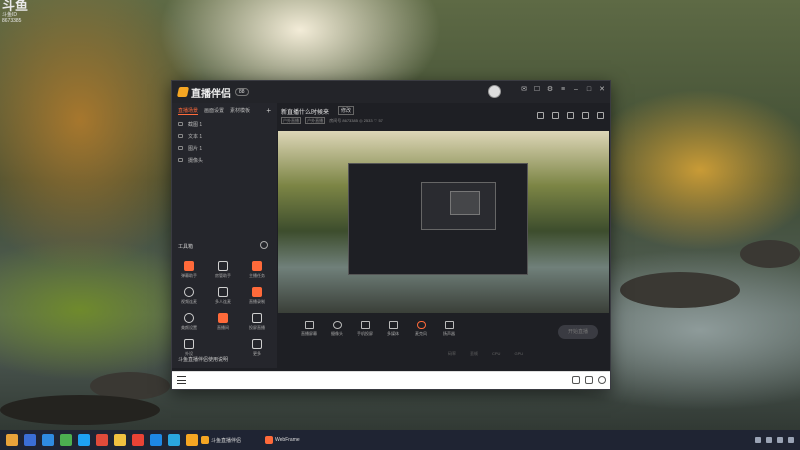 This screenshot has height=450, width=800. I want to click on viewer-count: 2533, so click(368, 120).